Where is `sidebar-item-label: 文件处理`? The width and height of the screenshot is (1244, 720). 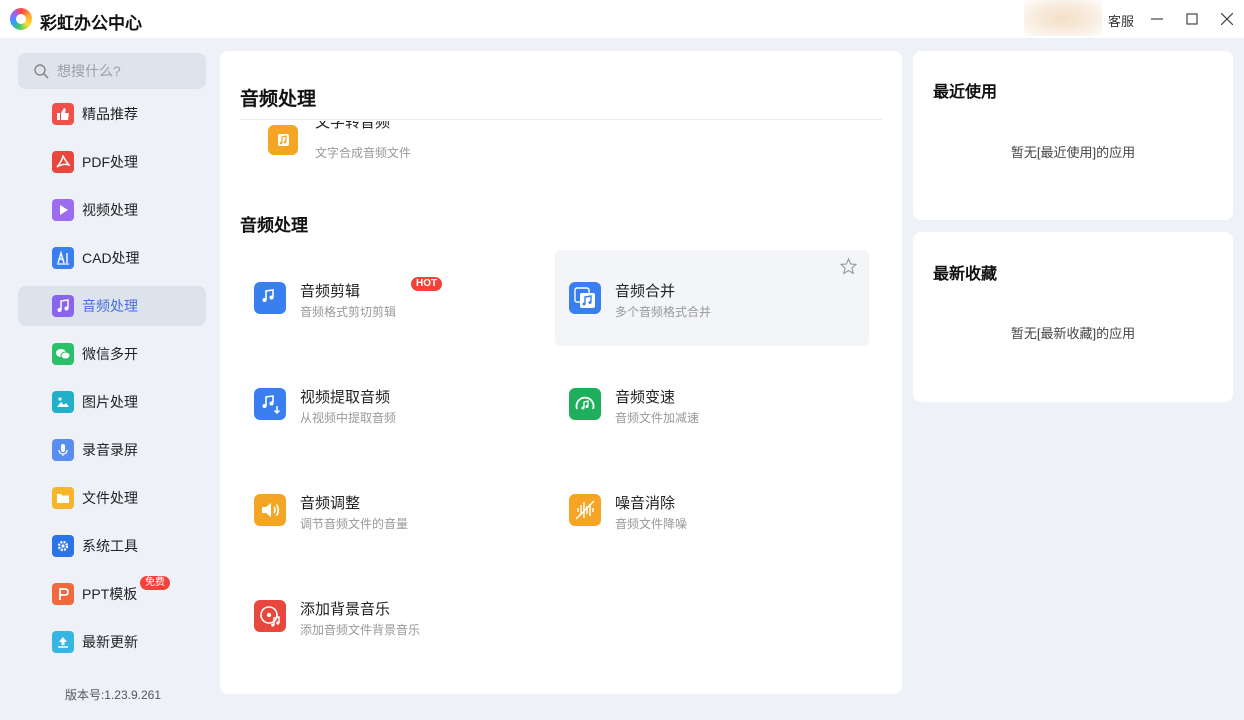 sidebar-item-label: 文件处理 is located at coordinates (110, 498).